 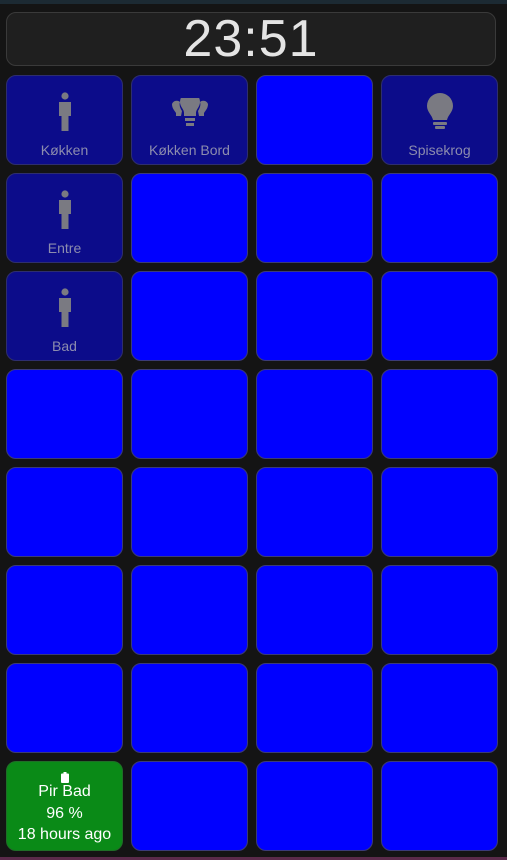 What do you see at coordinates (189, 112) in the screenshot?
I see `lightbulb-group-icon` at bounding box center [189, 112].